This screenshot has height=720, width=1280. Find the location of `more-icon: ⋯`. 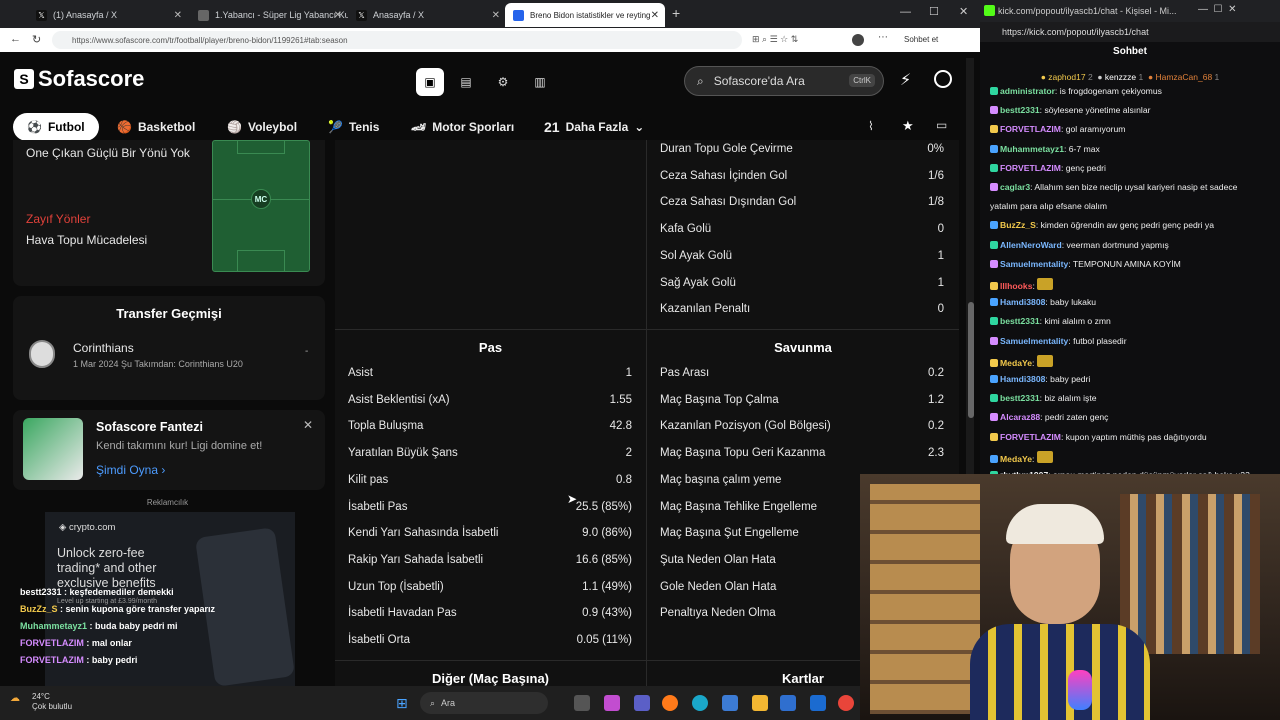

more-icon: ⋯ is located at coordinates (883, 37).